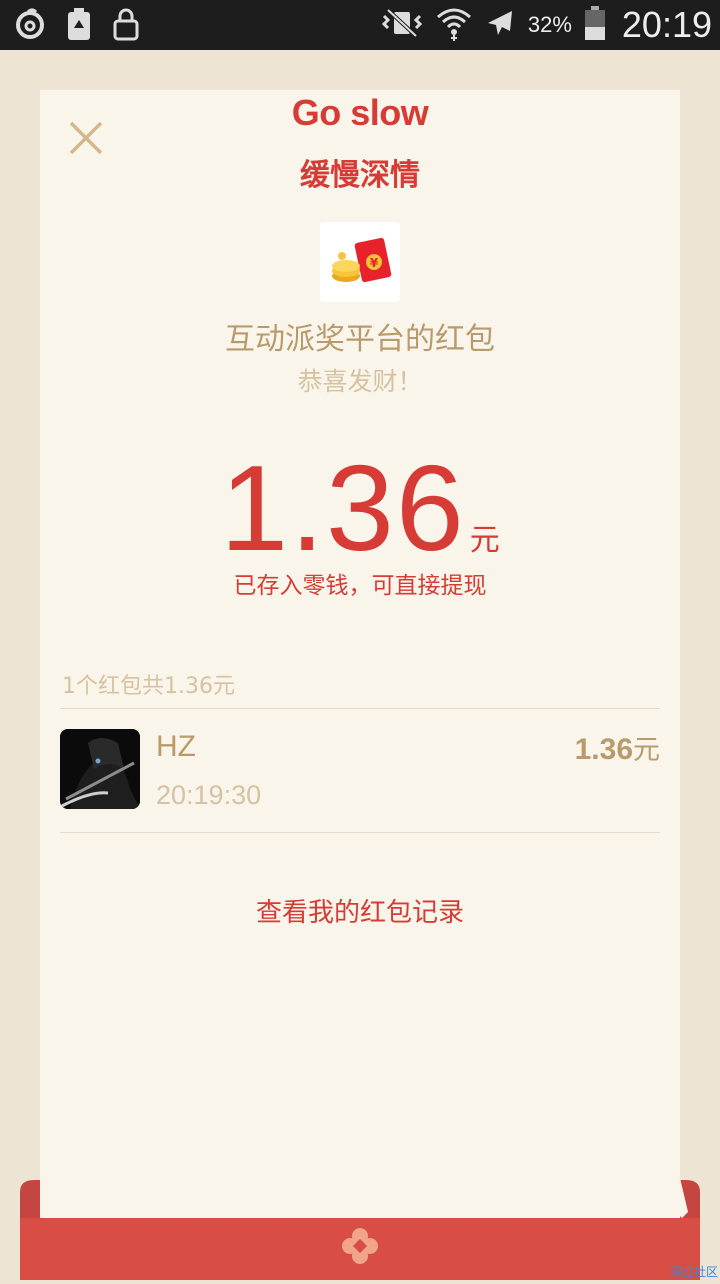 This screenshot has height=1284, width=720. I want to click on receiver-amount-value: 1.36, so click(603, 749).